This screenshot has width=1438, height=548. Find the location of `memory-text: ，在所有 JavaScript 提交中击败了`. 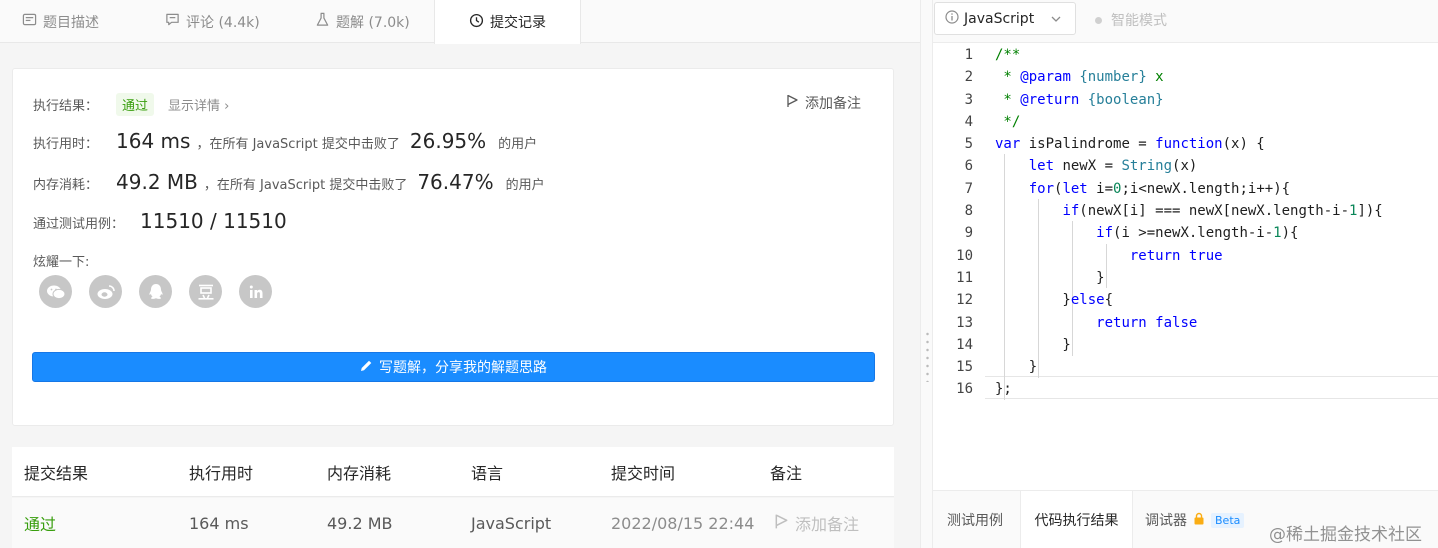

memory-text: ，在所有 JavaScript 提交中击败了 is located at coordinates (305, 185).